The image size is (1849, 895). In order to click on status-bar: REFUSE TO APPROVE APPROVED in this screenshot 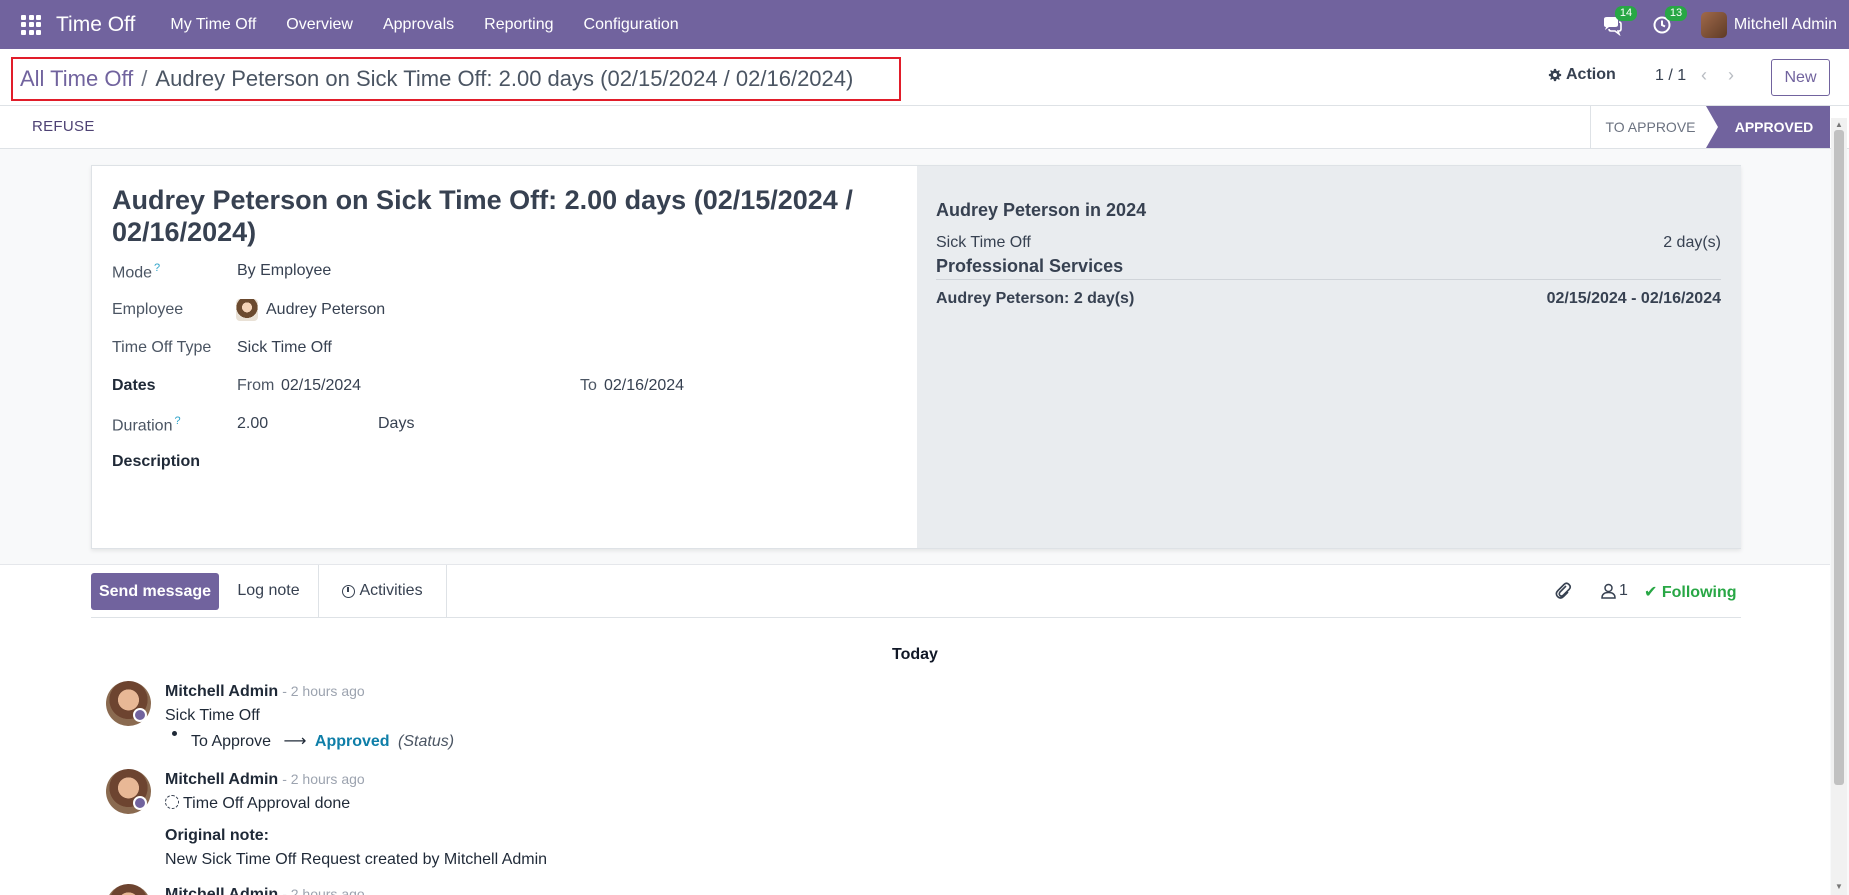, I will do `click(924, 127)`.